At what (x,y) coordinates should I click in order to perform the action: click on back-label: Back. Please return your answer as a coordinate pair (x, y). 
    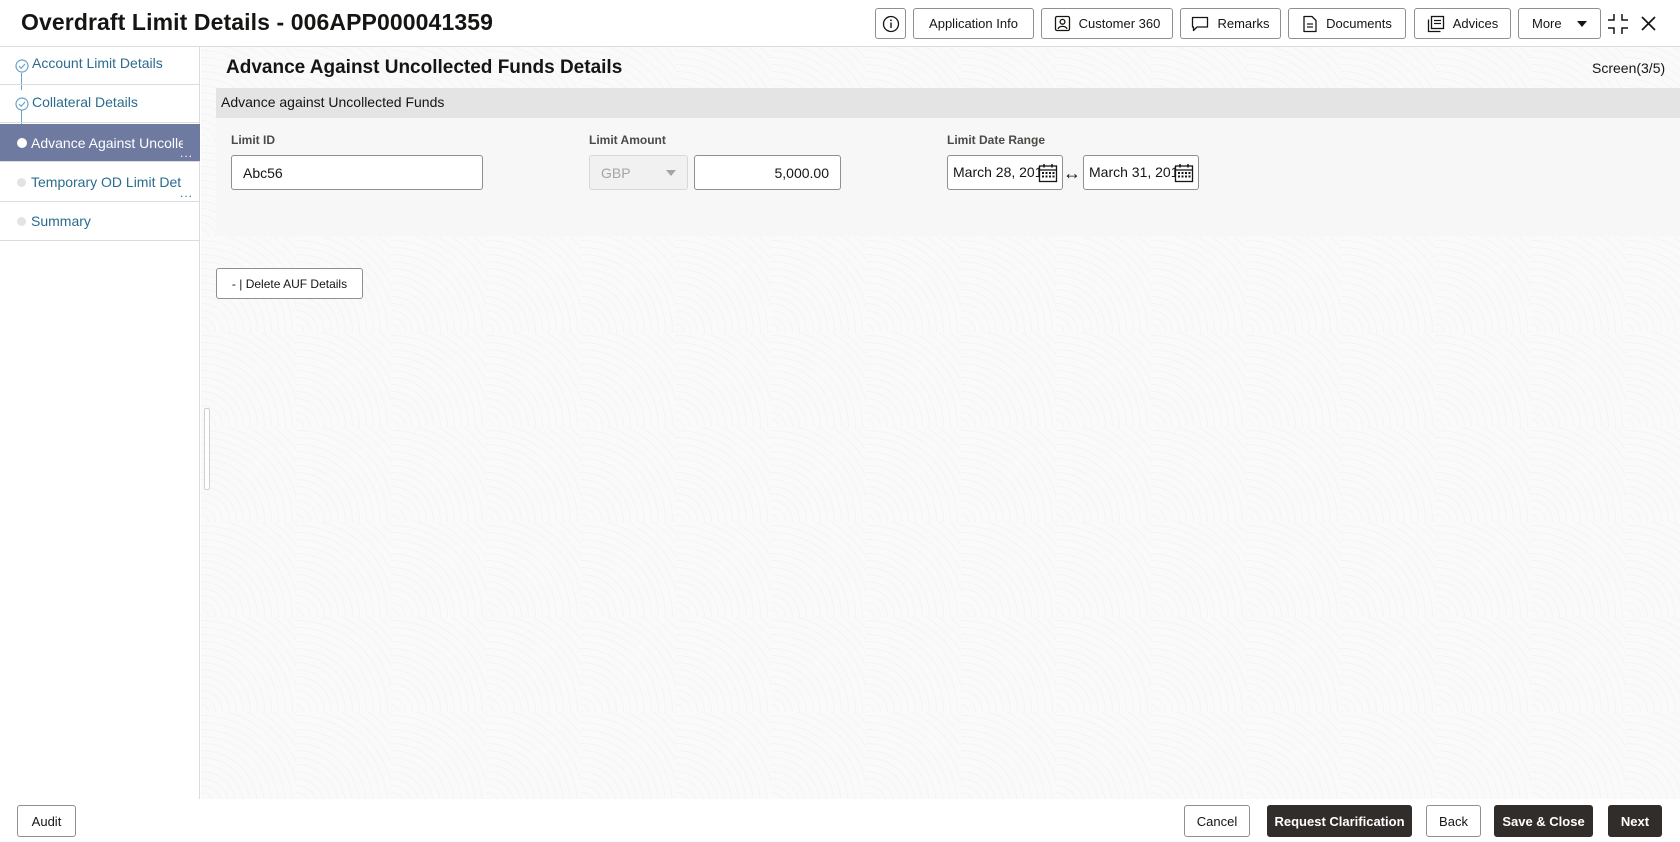
    Looking at the image, I should click on (1453, 821).